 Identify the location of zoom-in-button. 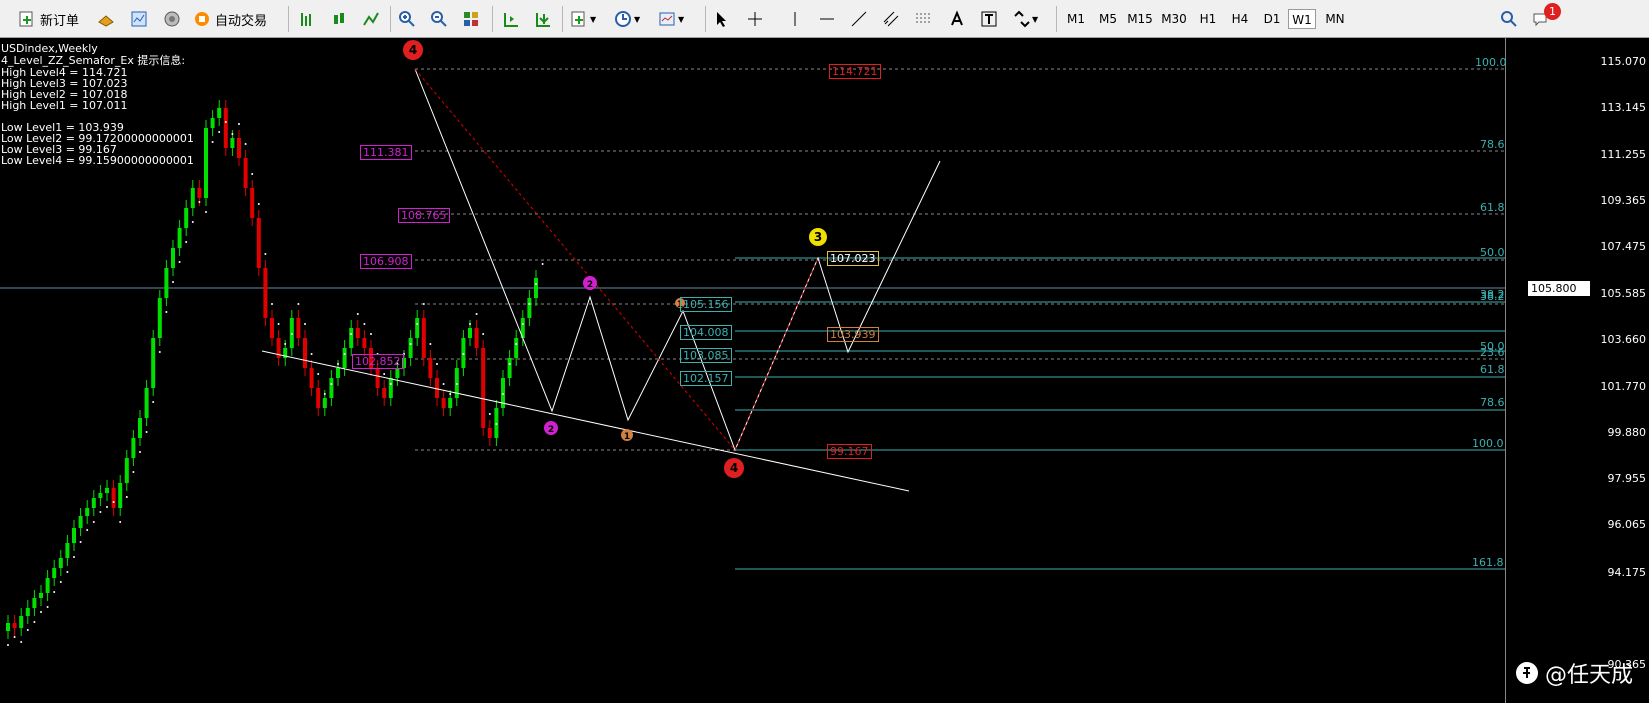
(407, 19).